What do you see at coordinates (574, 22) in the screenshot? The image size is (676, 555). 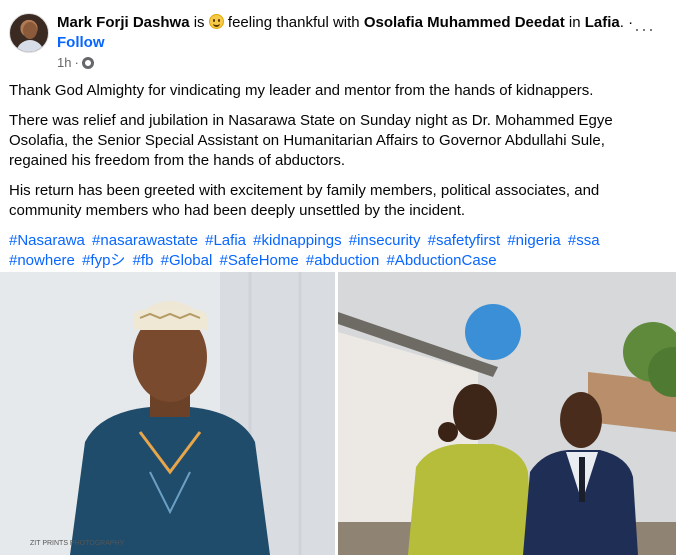 I see `in-text: in` at bounding box center [574, 22].